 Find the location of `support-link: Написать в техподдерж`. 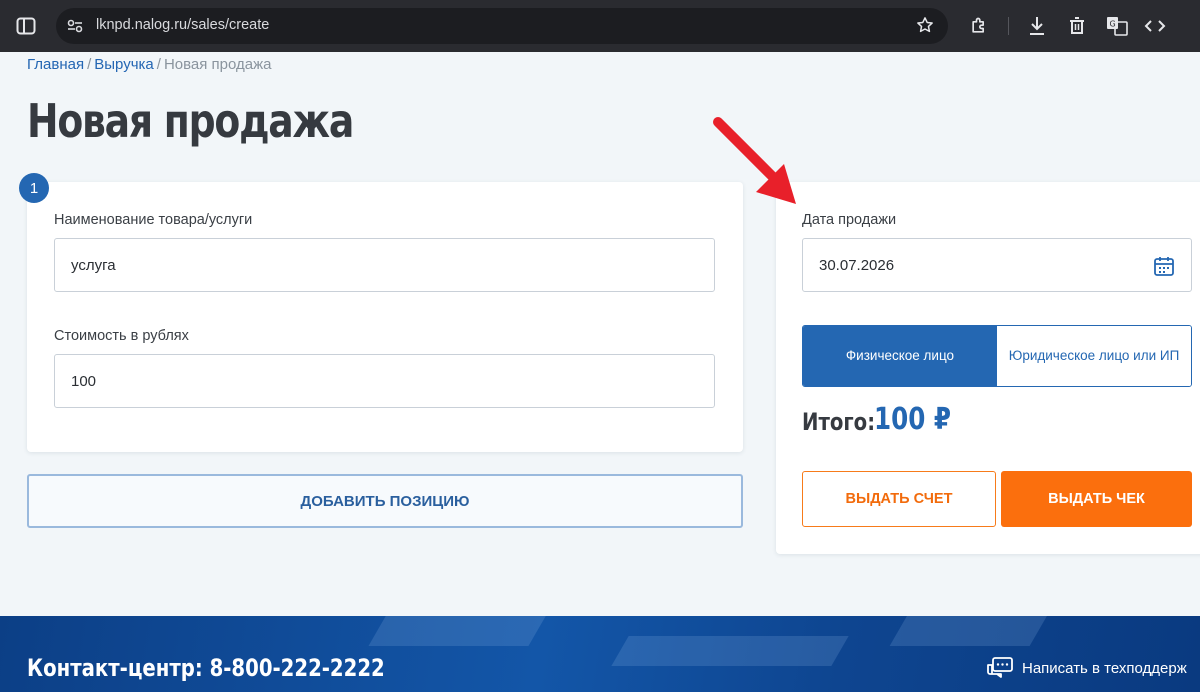

support-link: Написать в техподдерж is located at coordinates (1104, 668).